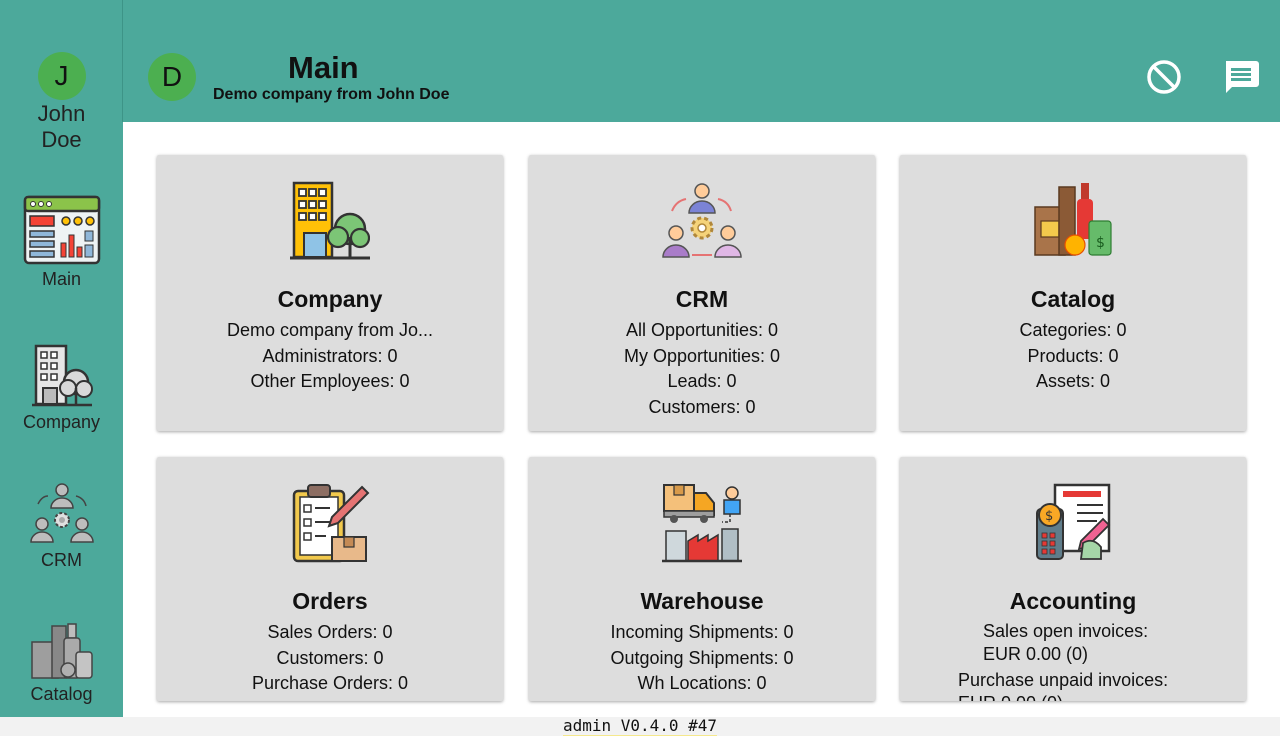  I want to click on page-title: Main, so click(323, 67).